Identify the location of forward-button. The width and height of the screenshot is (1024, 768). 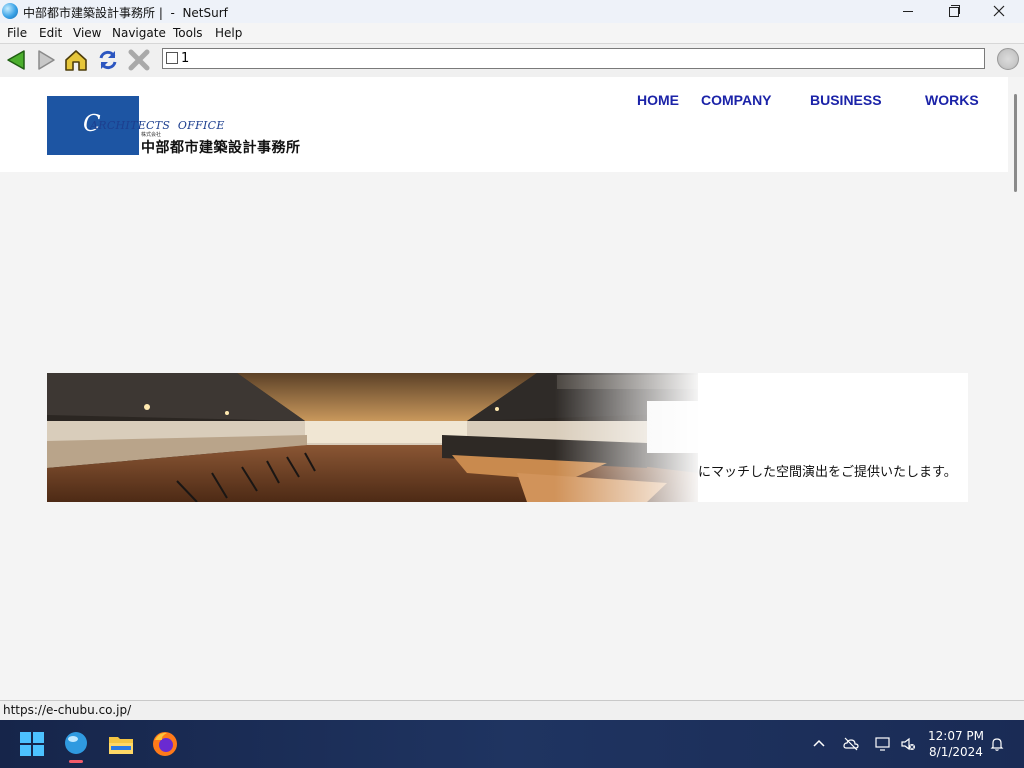
(46, 60).